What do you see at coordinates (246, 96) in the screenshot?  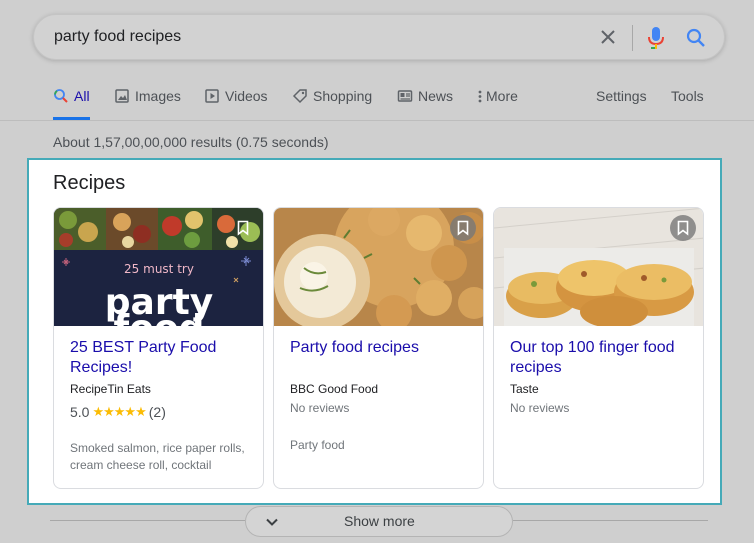 I see `tab-label: Videos` at bounding box center [246, 96].